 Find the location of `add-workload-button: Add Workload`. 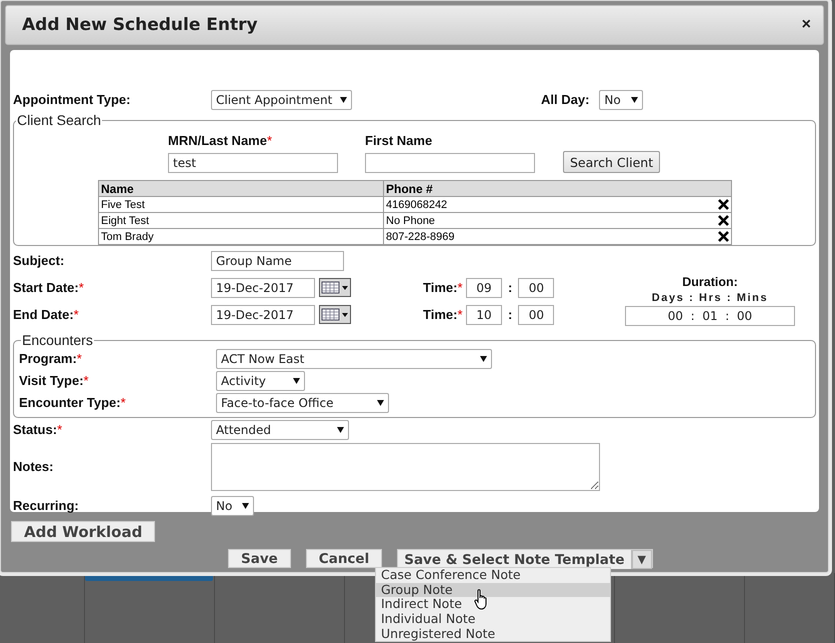

add-workload-button: Add Workload is located at coordinates (83, 531).